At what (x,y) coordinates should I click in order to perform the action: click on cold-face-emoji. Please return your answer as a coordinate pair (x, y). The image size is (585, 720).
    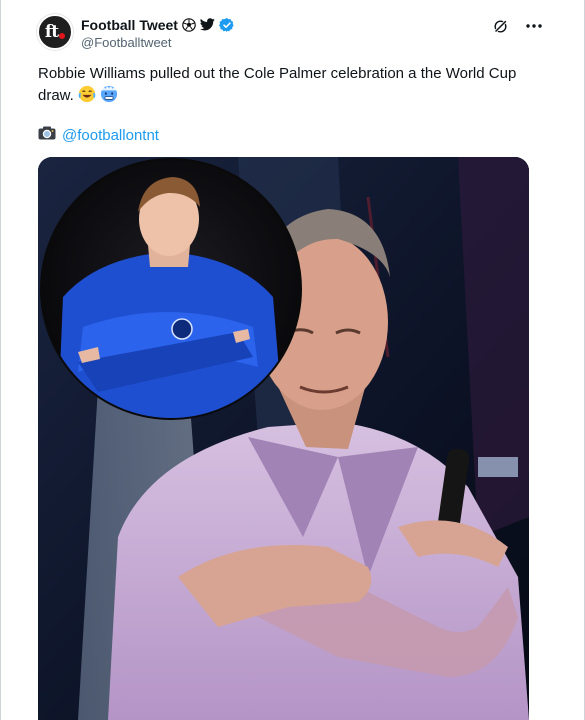
    Looking at the image, I should click on (109, 97).